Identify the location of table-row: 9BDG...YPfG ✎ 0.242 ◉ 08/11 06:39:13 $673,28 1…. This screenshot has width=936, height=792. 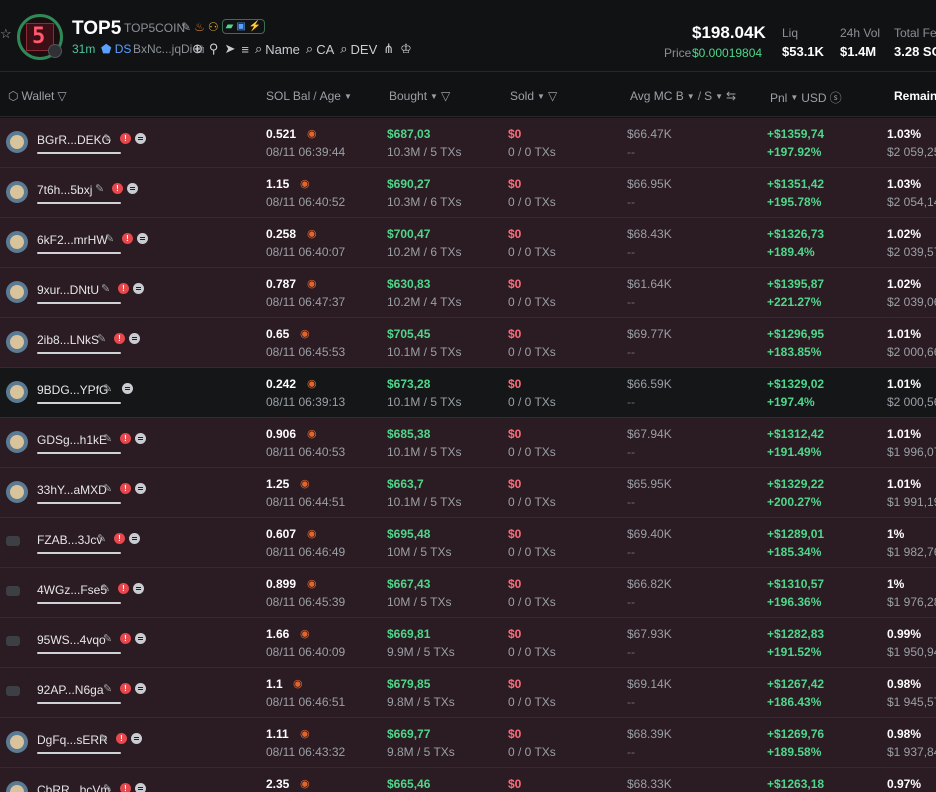
(468, 393).